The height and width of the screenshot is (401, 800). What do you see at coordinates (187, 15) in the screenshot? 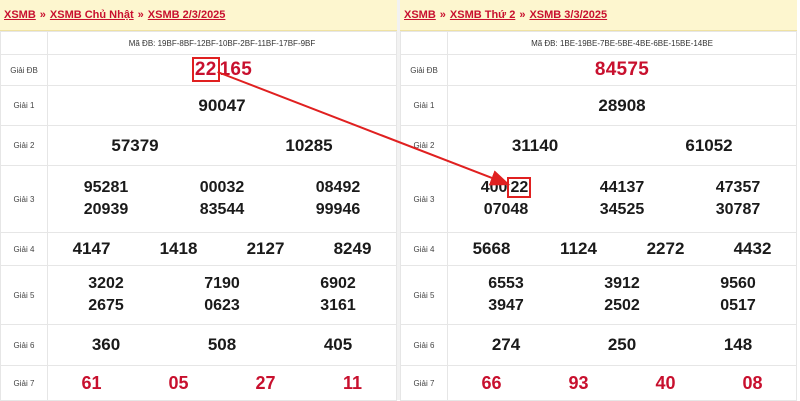
I see `breadcrumb-link-date: XSMB 2/3/2025` at bounding box center [187, 15].